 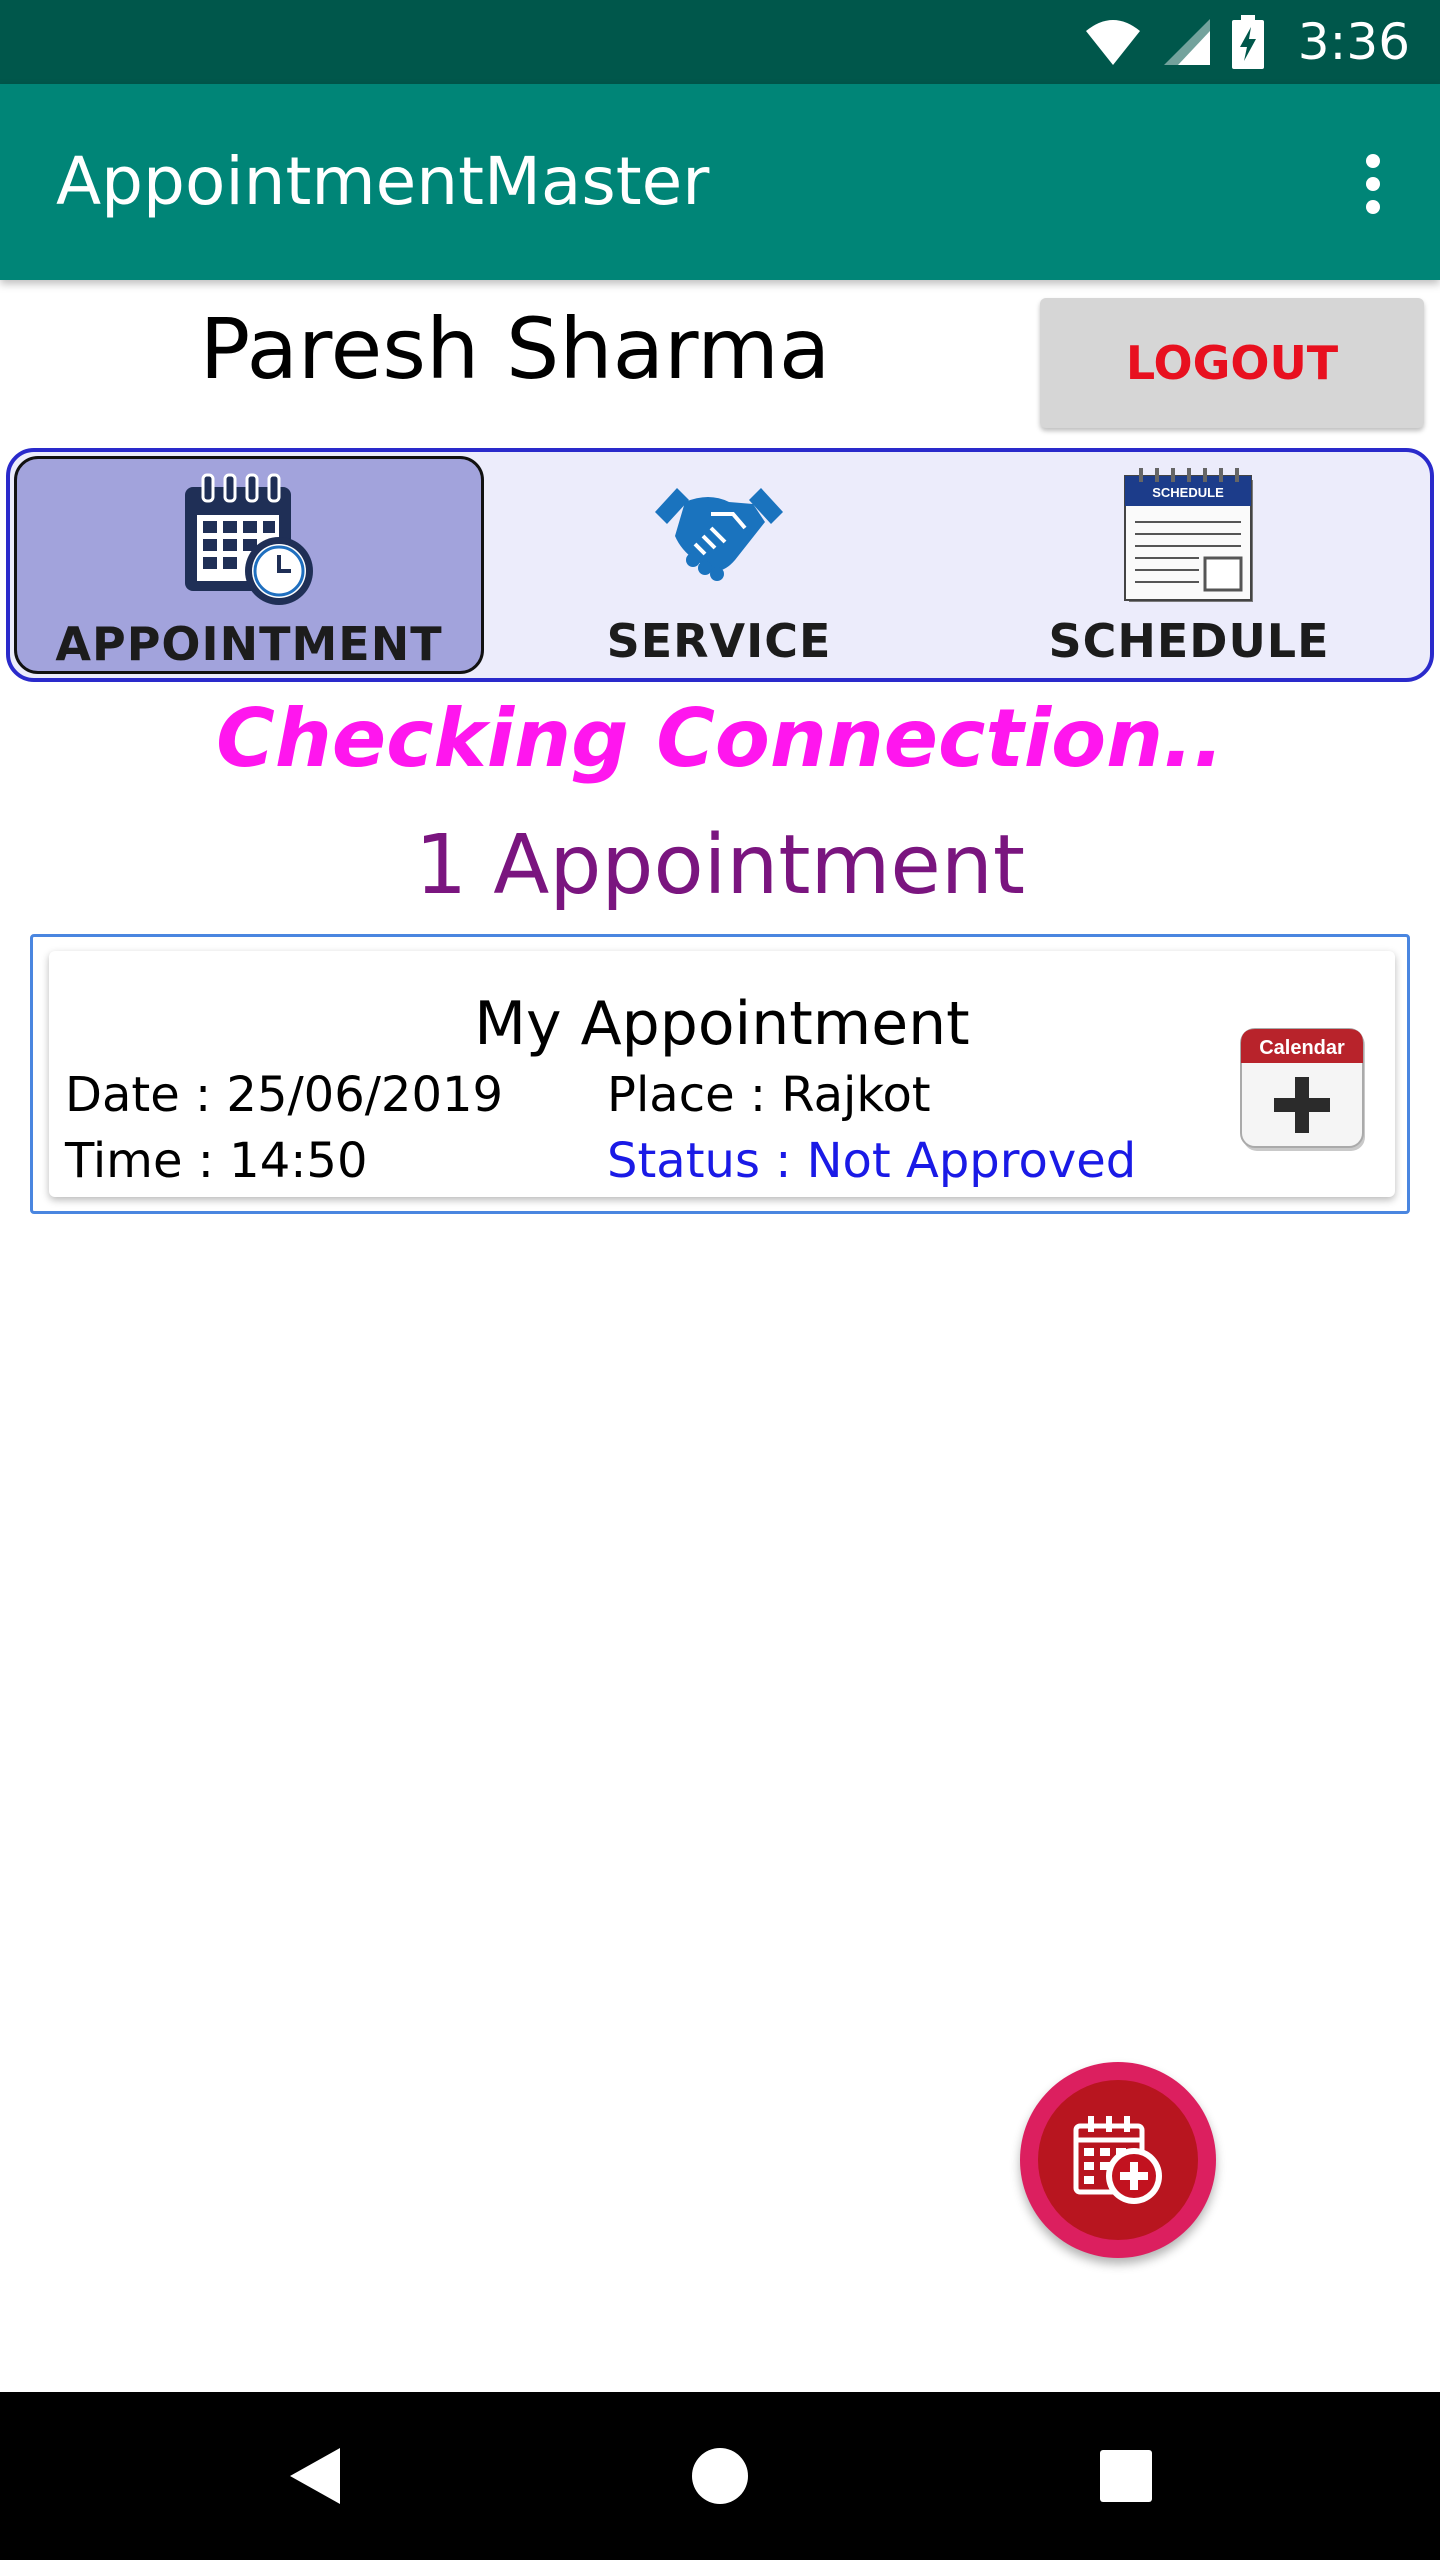 I want to click on logout-button: LOGOUT, so click(x=1232, y=363).